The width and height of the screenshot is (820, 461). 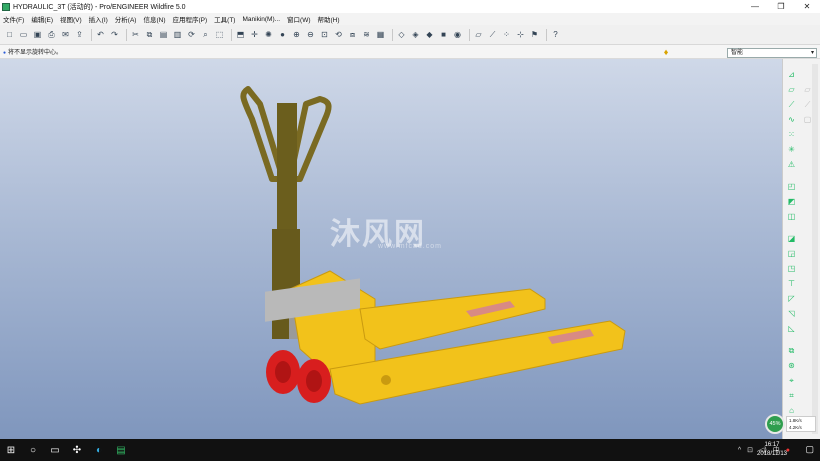 What do you see at coordinates (205, 34) in the screenshot?
I see `find-icon: ⌕` at bounding box center [205, 34].